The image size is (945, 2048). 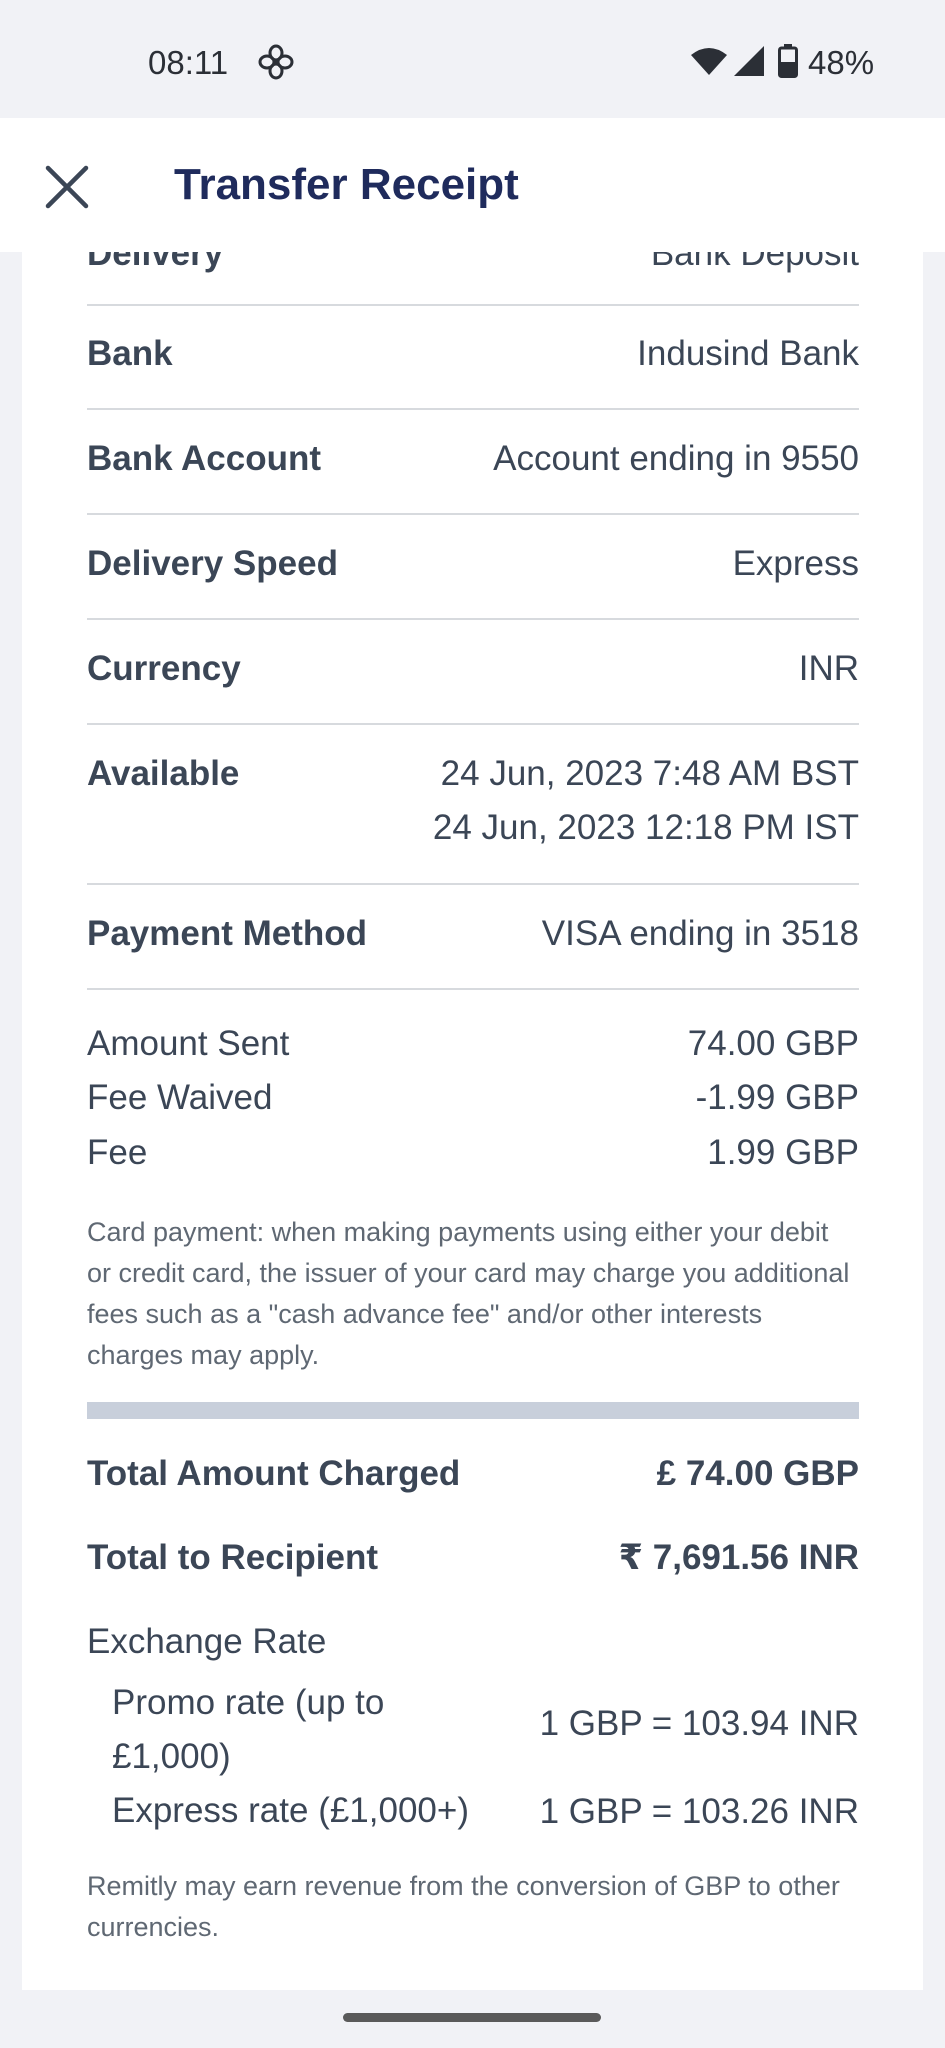 What do you see at coordinates (649, 773) in the screenshot?
I see `available-value-bst: 24 Jun, 2023 7:48 AM BST` at bounding box center [649, 773].